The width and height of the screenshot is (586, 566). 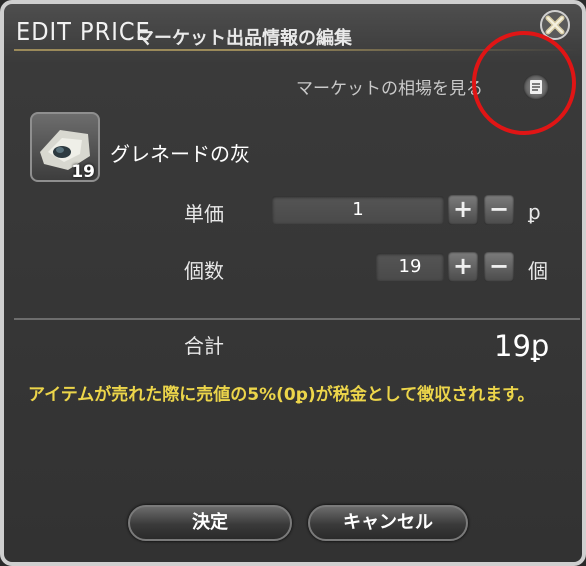 I want to click on unit-price-plus-button: +, so click(x=463, y=210).